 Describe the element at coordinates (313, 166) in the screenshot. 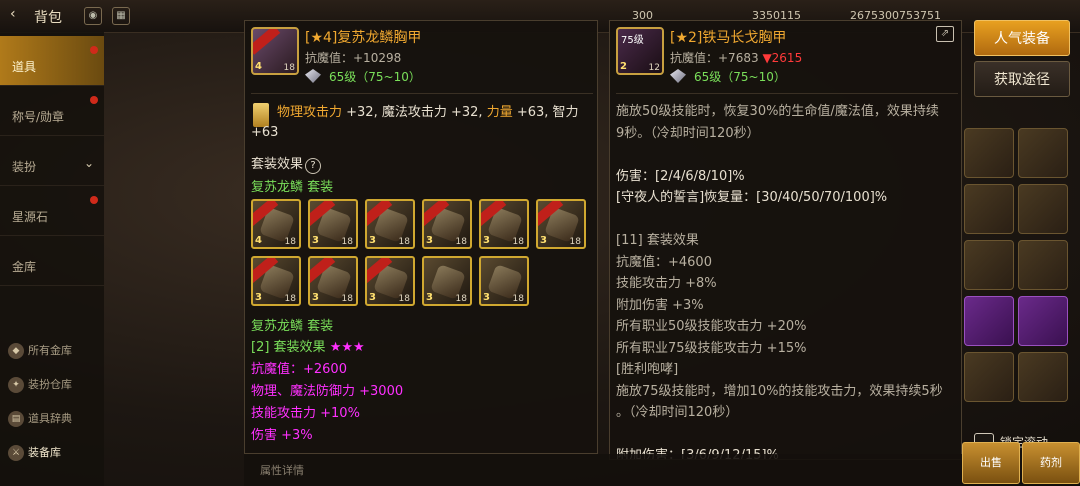

I see `help-icon: ?` at that location.